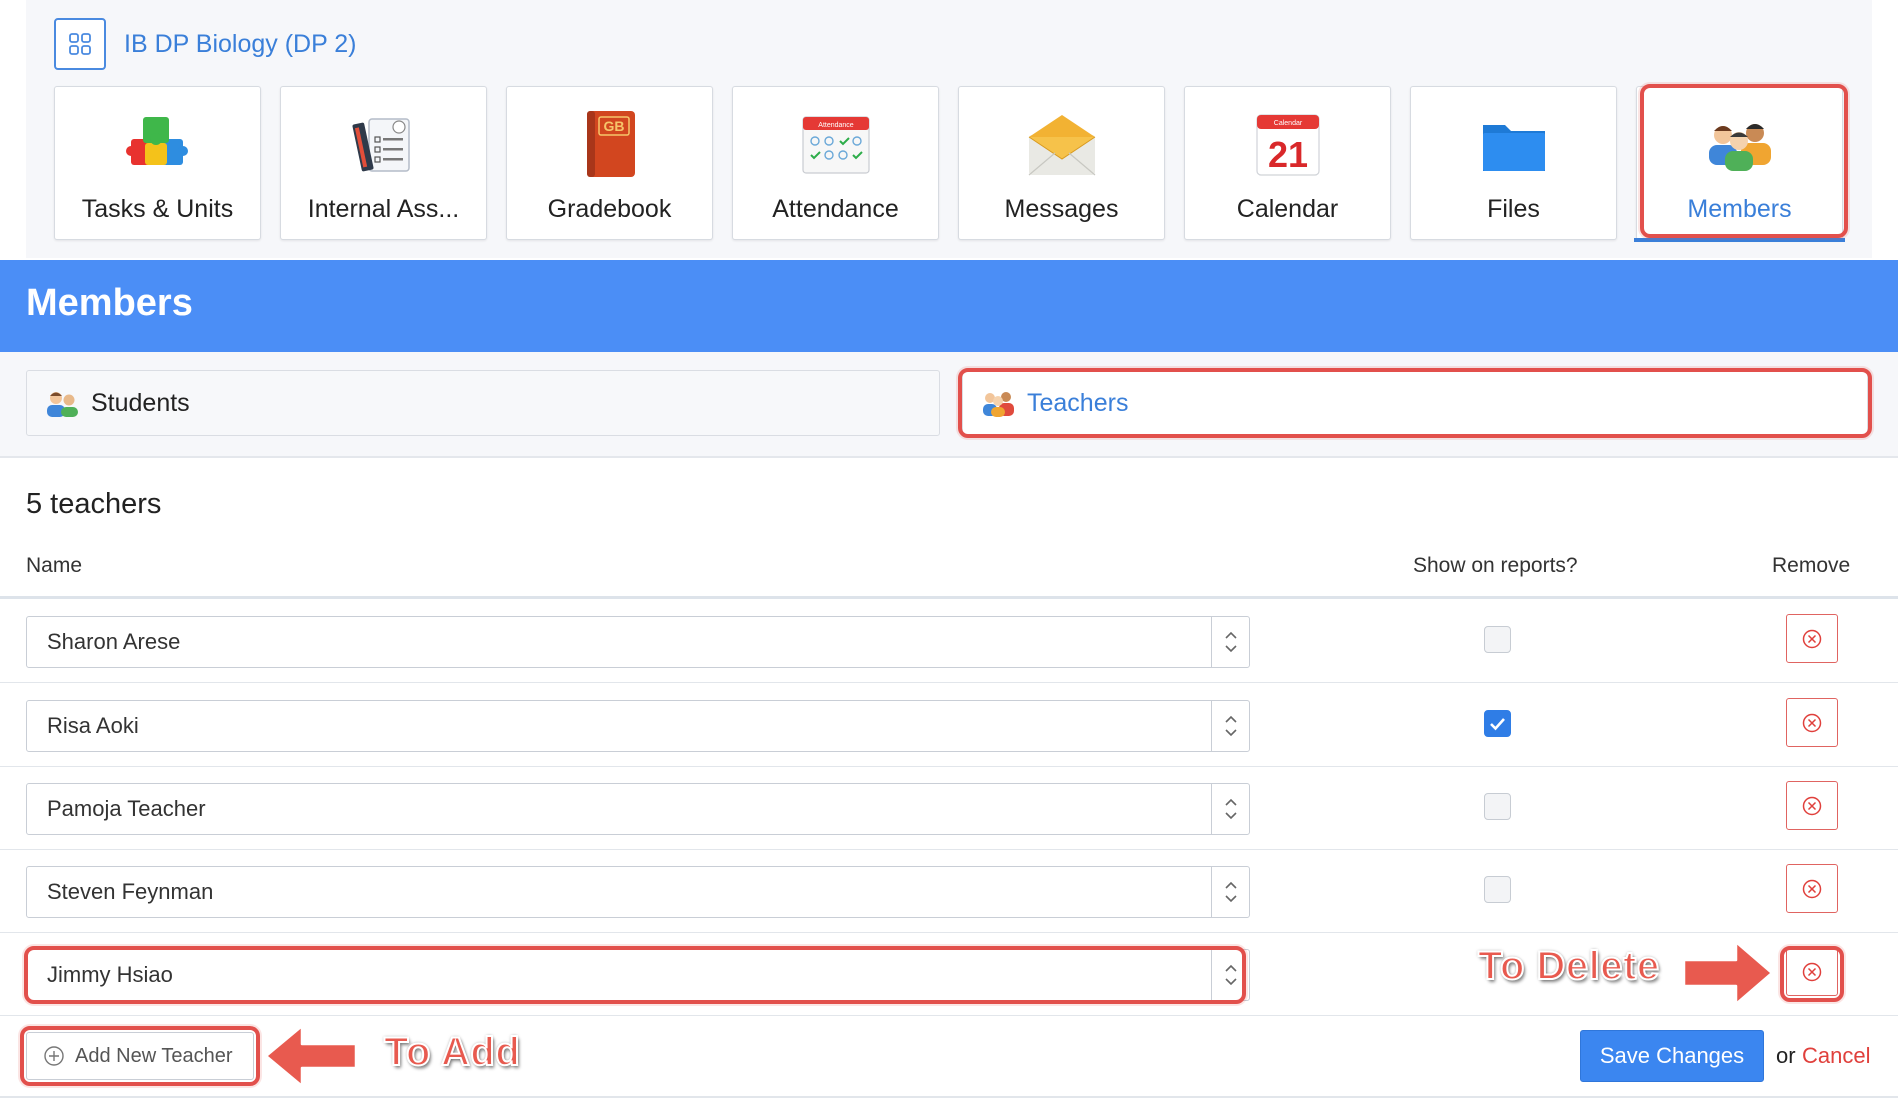 This screenshot has width=1898, height=1098. I want to click on add-new-teacher-button: Add New Teacher, so click(140, 1056).